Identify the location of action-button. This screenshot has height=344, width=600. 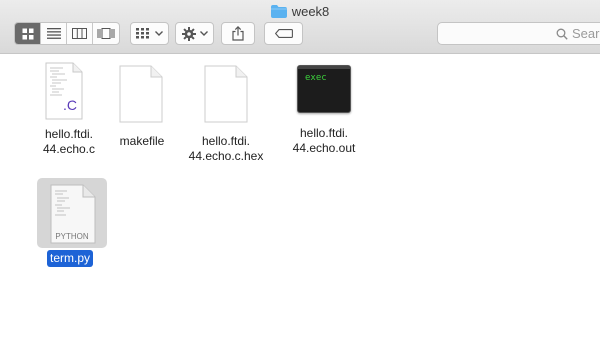
(194, 33).